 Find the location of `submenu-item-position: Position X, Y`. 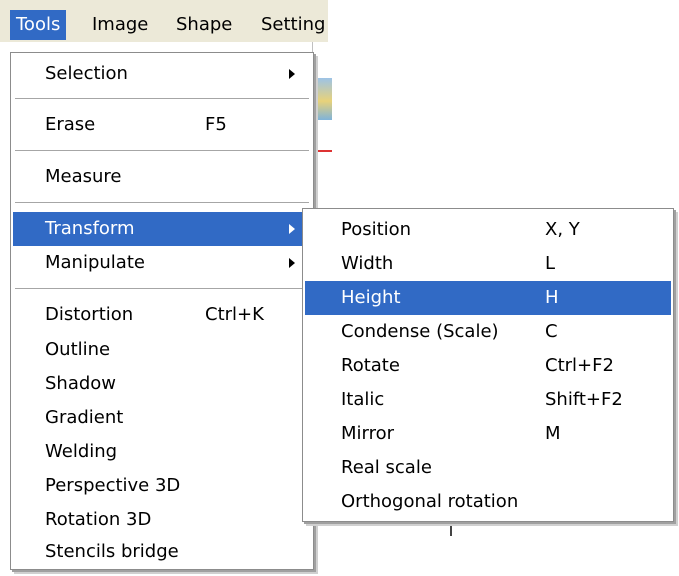

submenu-item-position: Position X, Y is located at coordinates (488, 230).